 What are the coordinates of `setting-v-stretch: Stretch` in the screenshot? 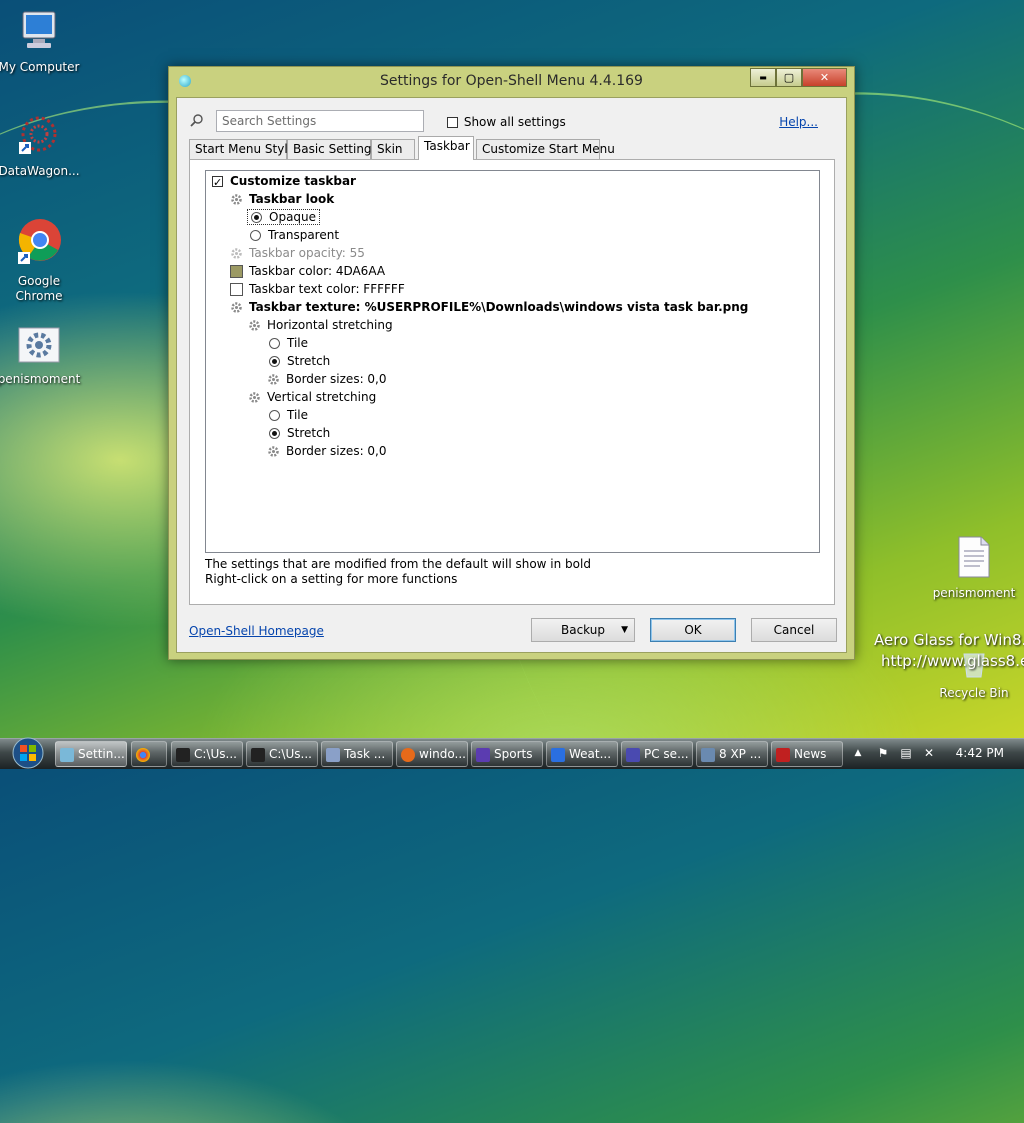 It's located at (299, 433).